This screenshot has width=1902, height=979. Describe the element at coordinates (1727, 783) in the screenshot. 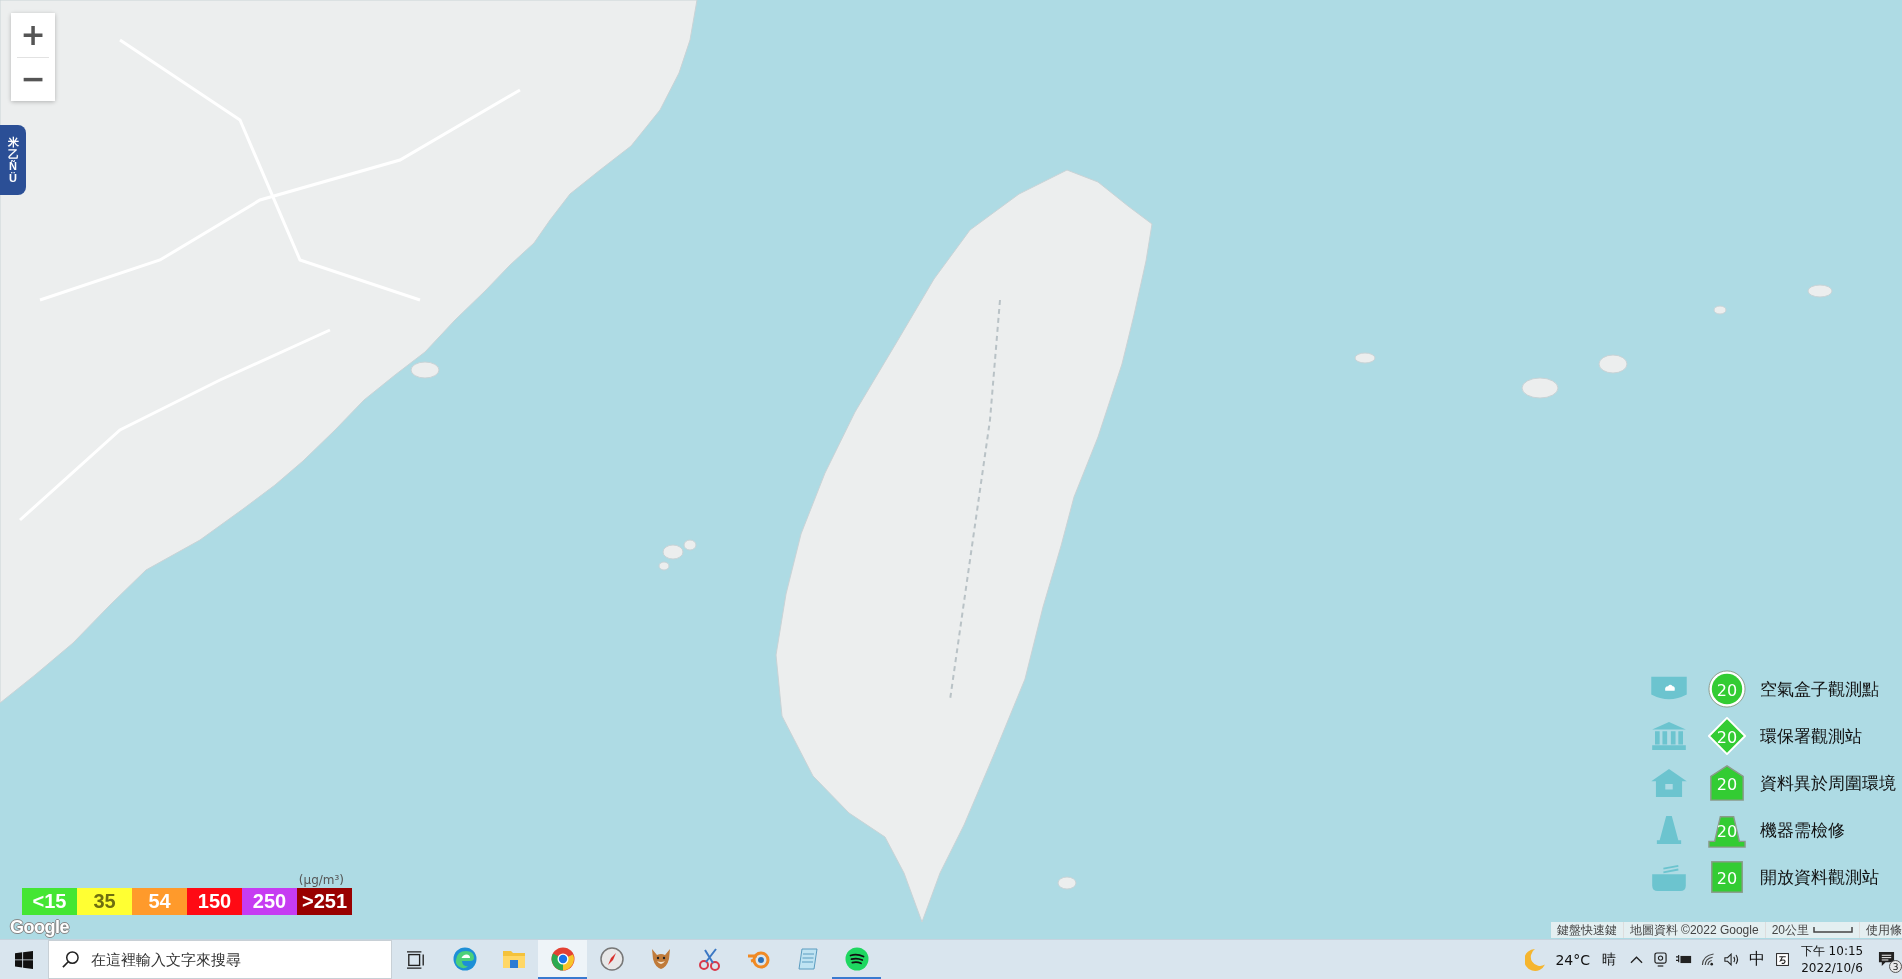

I see `house-marker: 20` at that location.